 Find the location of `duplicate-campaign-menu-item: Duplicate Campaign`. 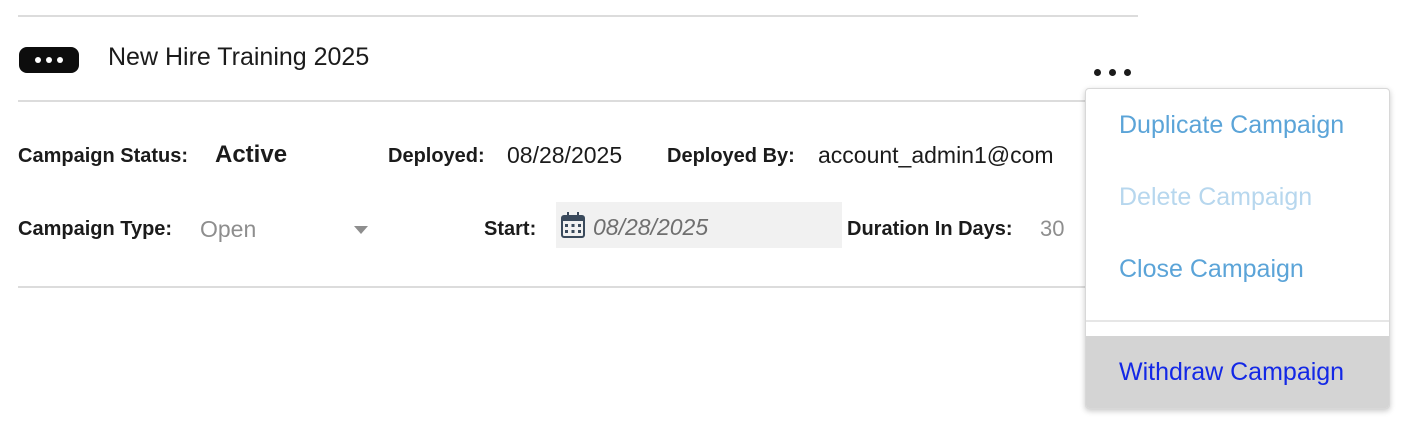

duplicate-campaign-menu-item: Duplicate Campaign is located at coordinates (1237, 125).